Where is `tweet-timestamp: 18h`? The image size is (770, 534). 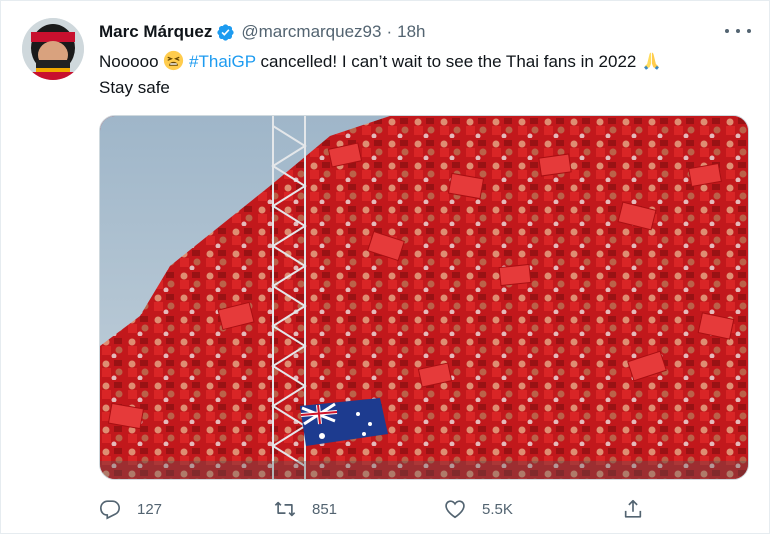
tweet-timestamp: 18h is located at coordinates (411, 32).